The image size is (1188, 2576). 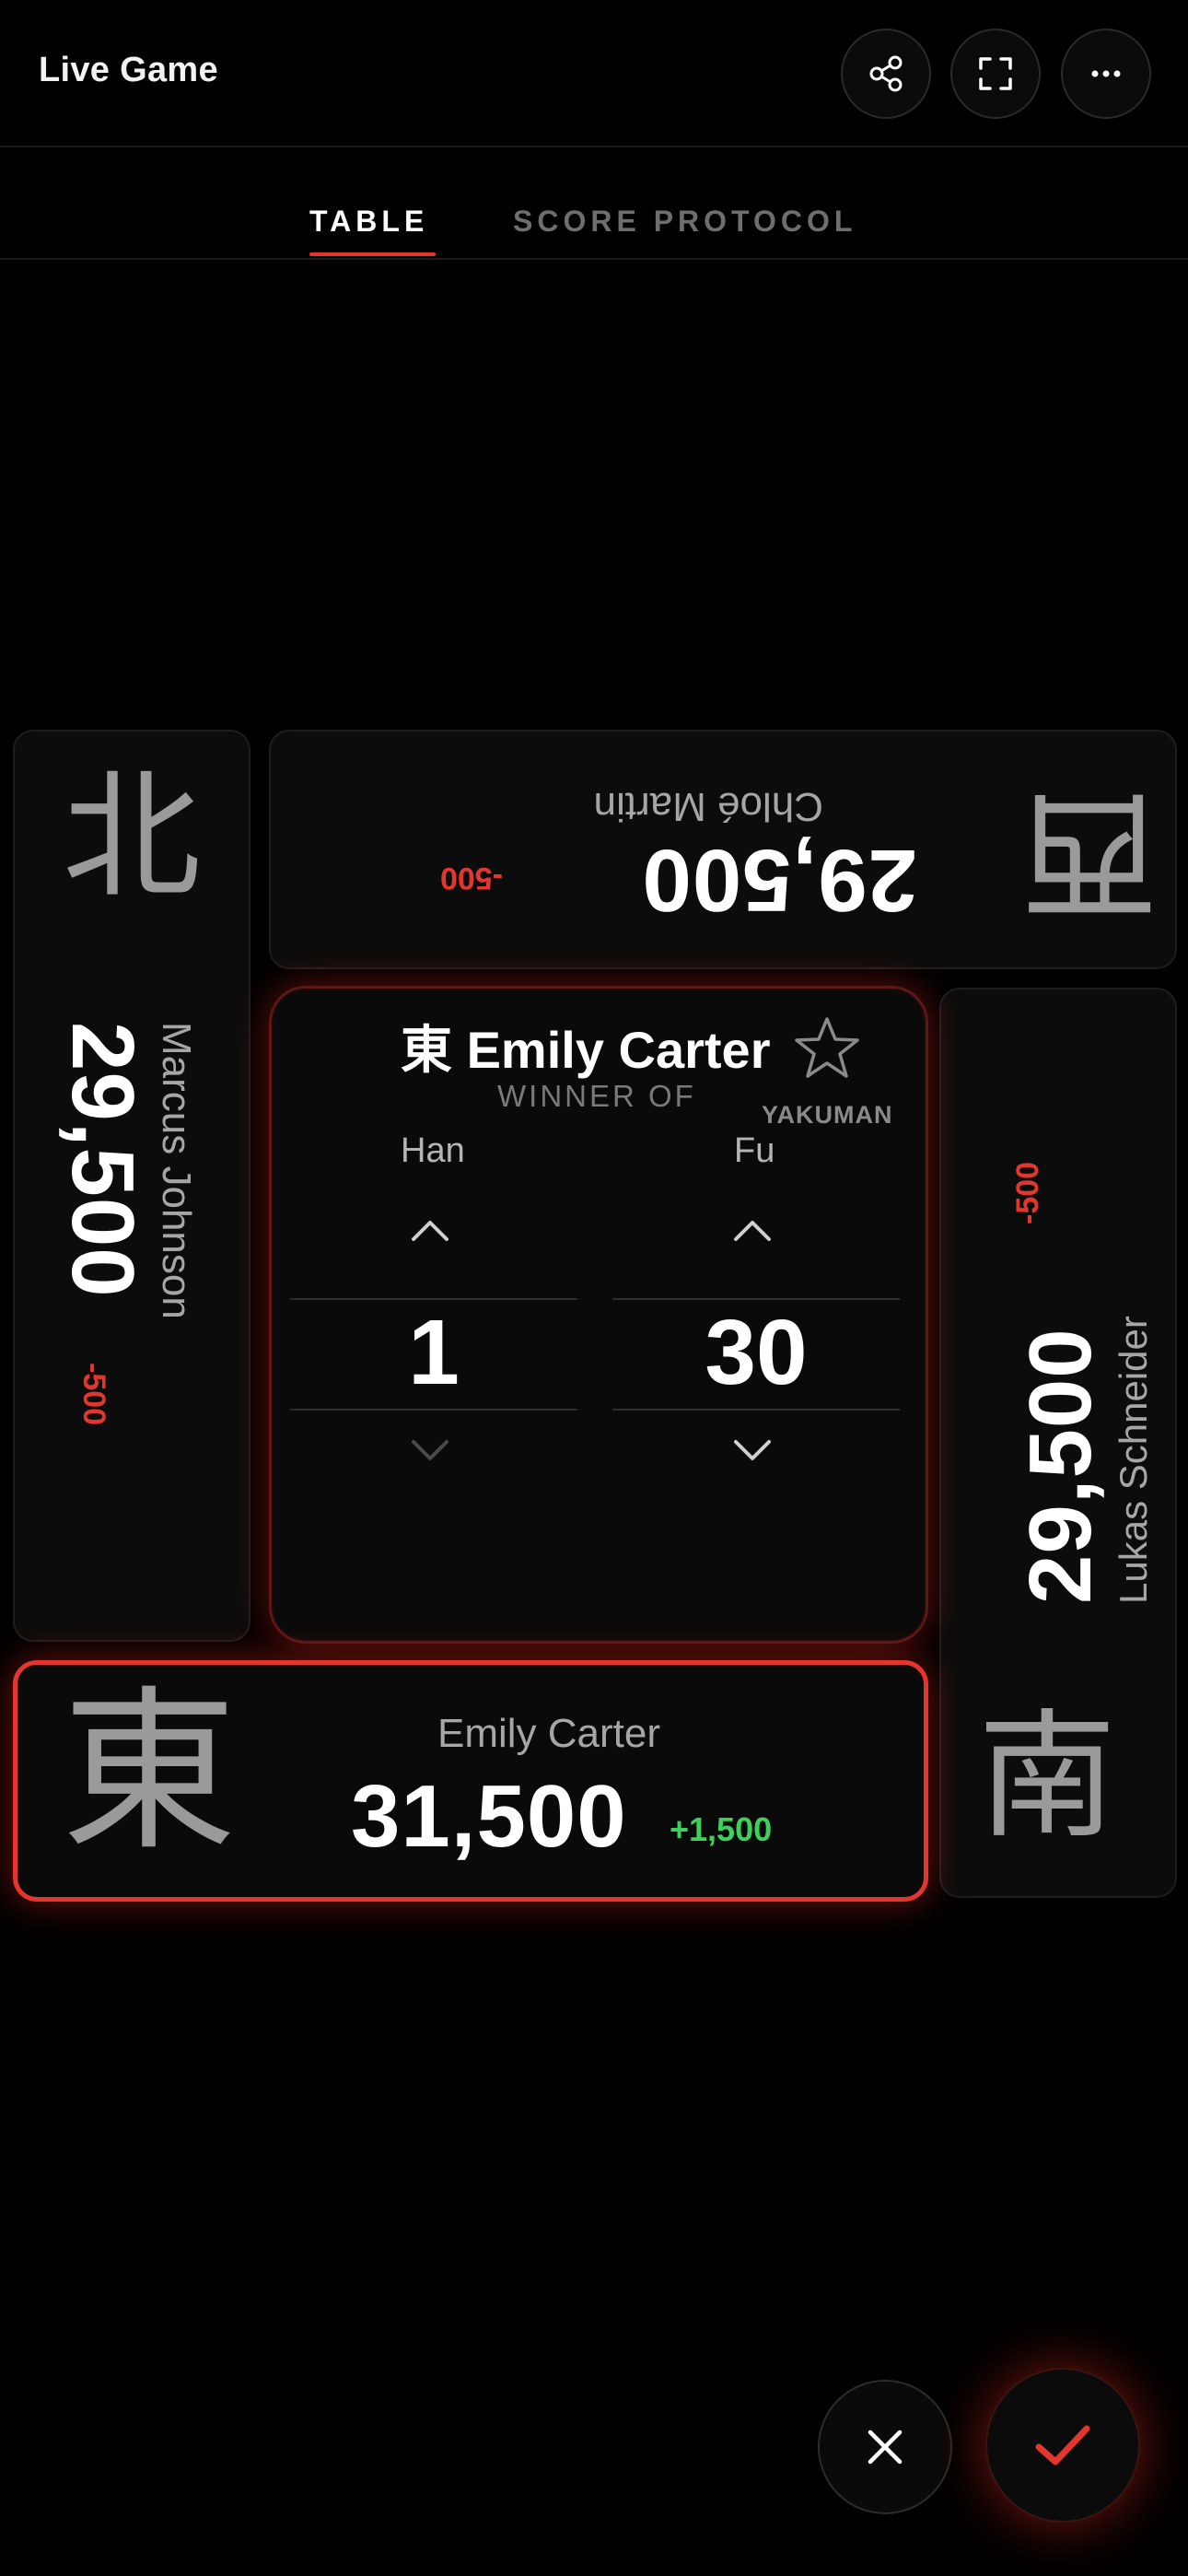 What do you see at coordinates (754, 1150) in the screenshot?
I see `fu-label: Fu` at bounding box center [754, 1150].